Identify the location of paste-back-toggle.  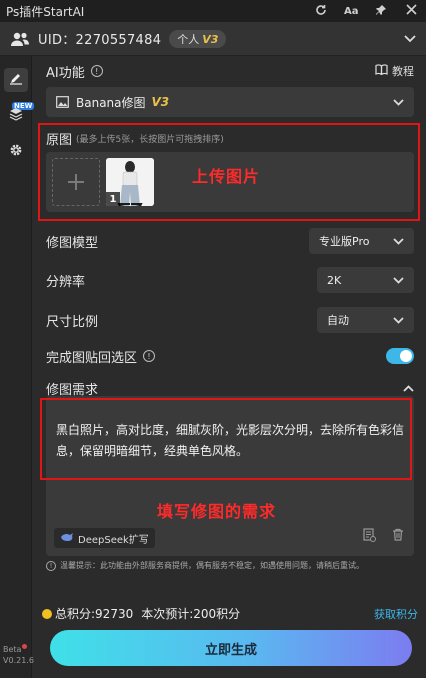
(400, 356).